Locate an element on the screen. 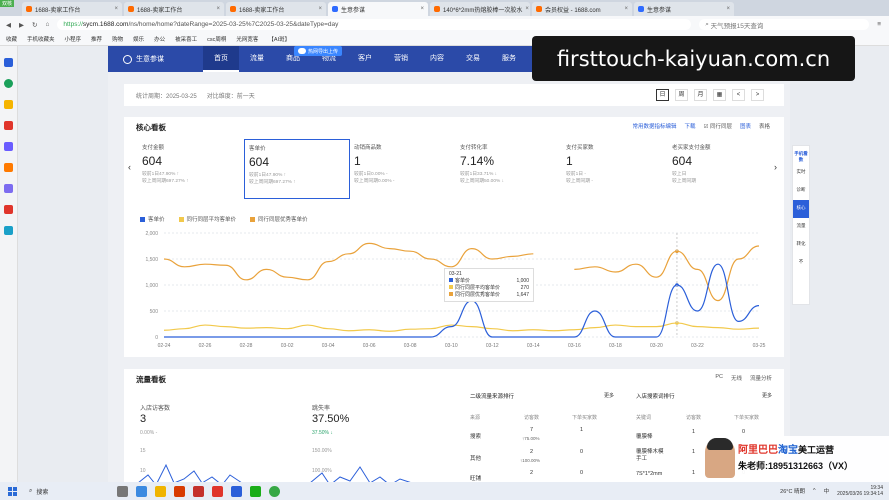  metric-card: 动销商品数 1 较前1日0.00% - 较上周同期0.00% - is located at coordinates (403, 169).